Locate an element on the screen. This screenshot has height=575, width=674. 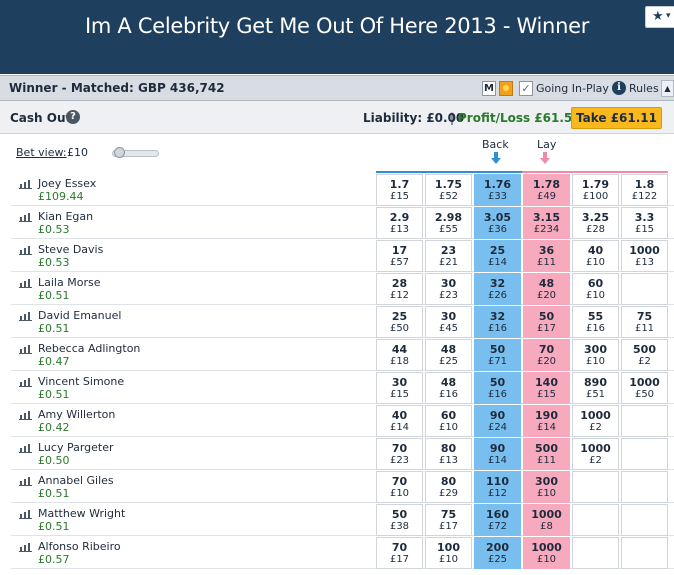
lay-price-cell: 3.15 £234 is located at coordinates (546, 223).